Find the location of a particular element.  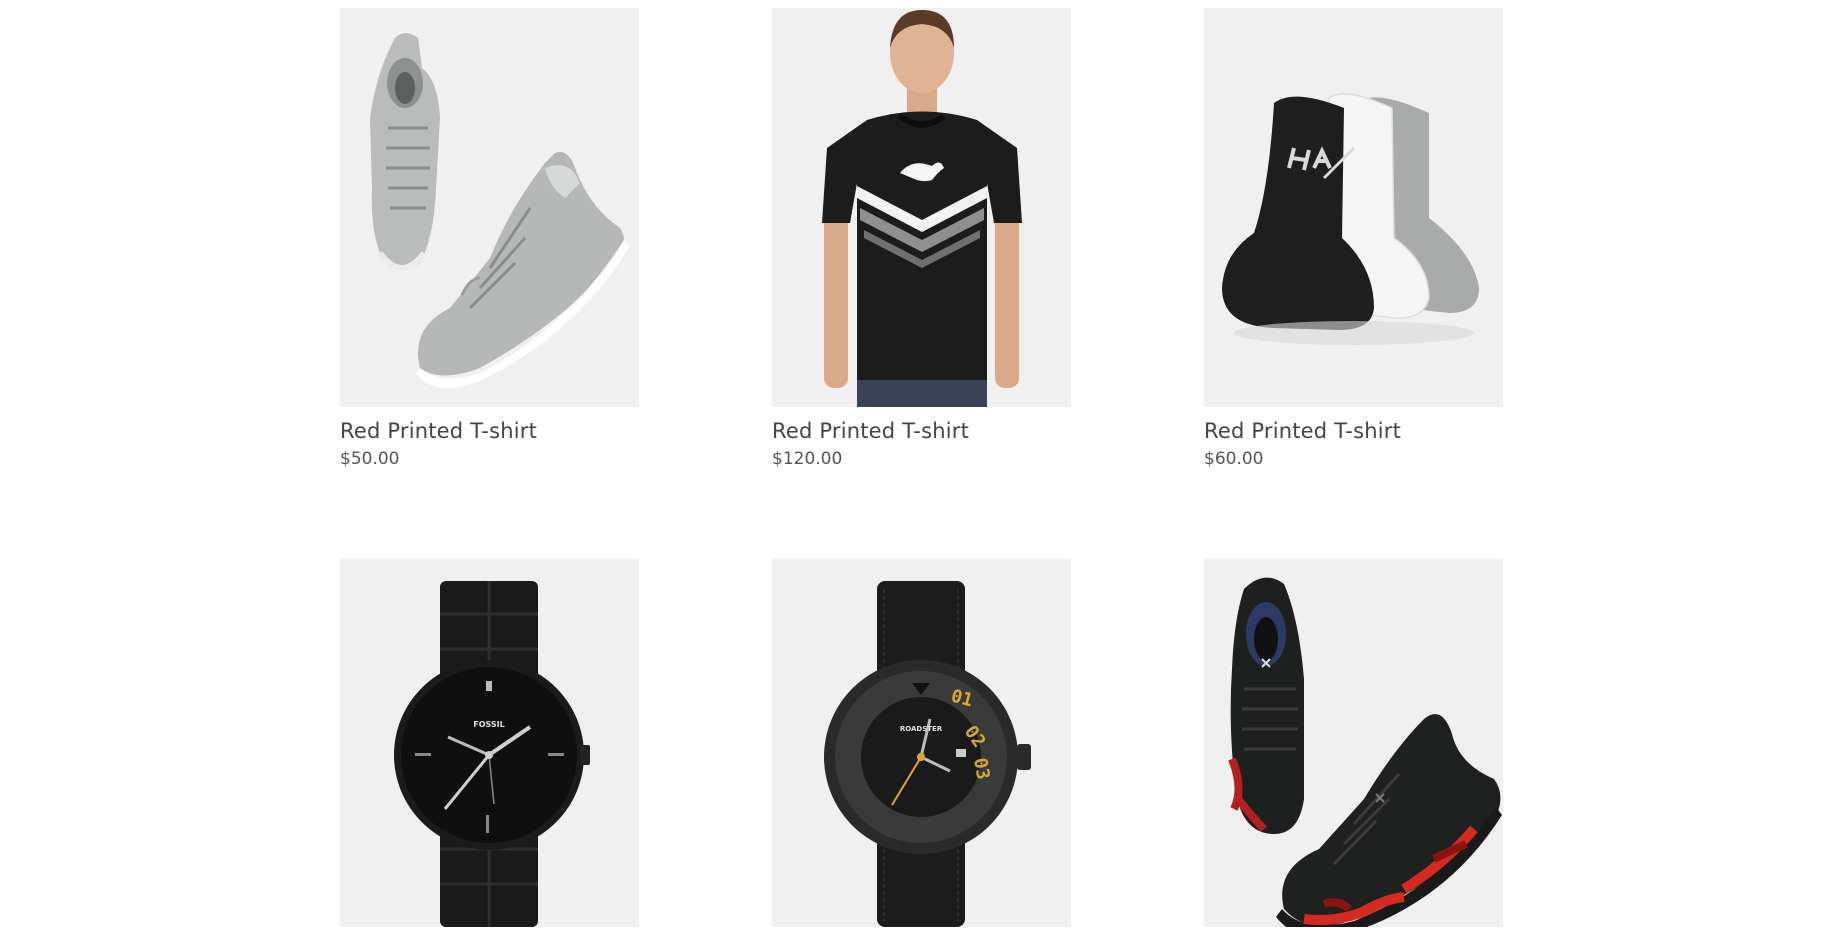

product-card is located at coordinates (1353, 748).